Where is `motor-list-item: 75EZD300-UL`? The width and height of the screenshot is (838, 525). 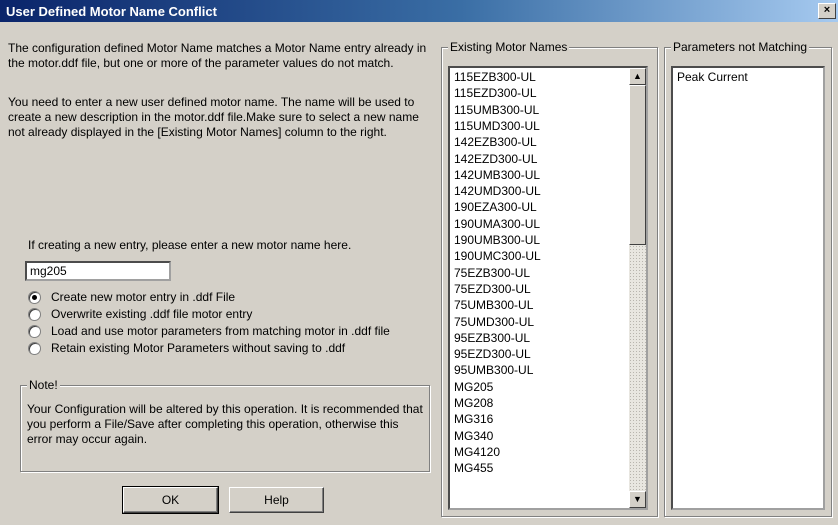
motor-list-item: 75EZD300-UL is located at coordinates (492, 289).